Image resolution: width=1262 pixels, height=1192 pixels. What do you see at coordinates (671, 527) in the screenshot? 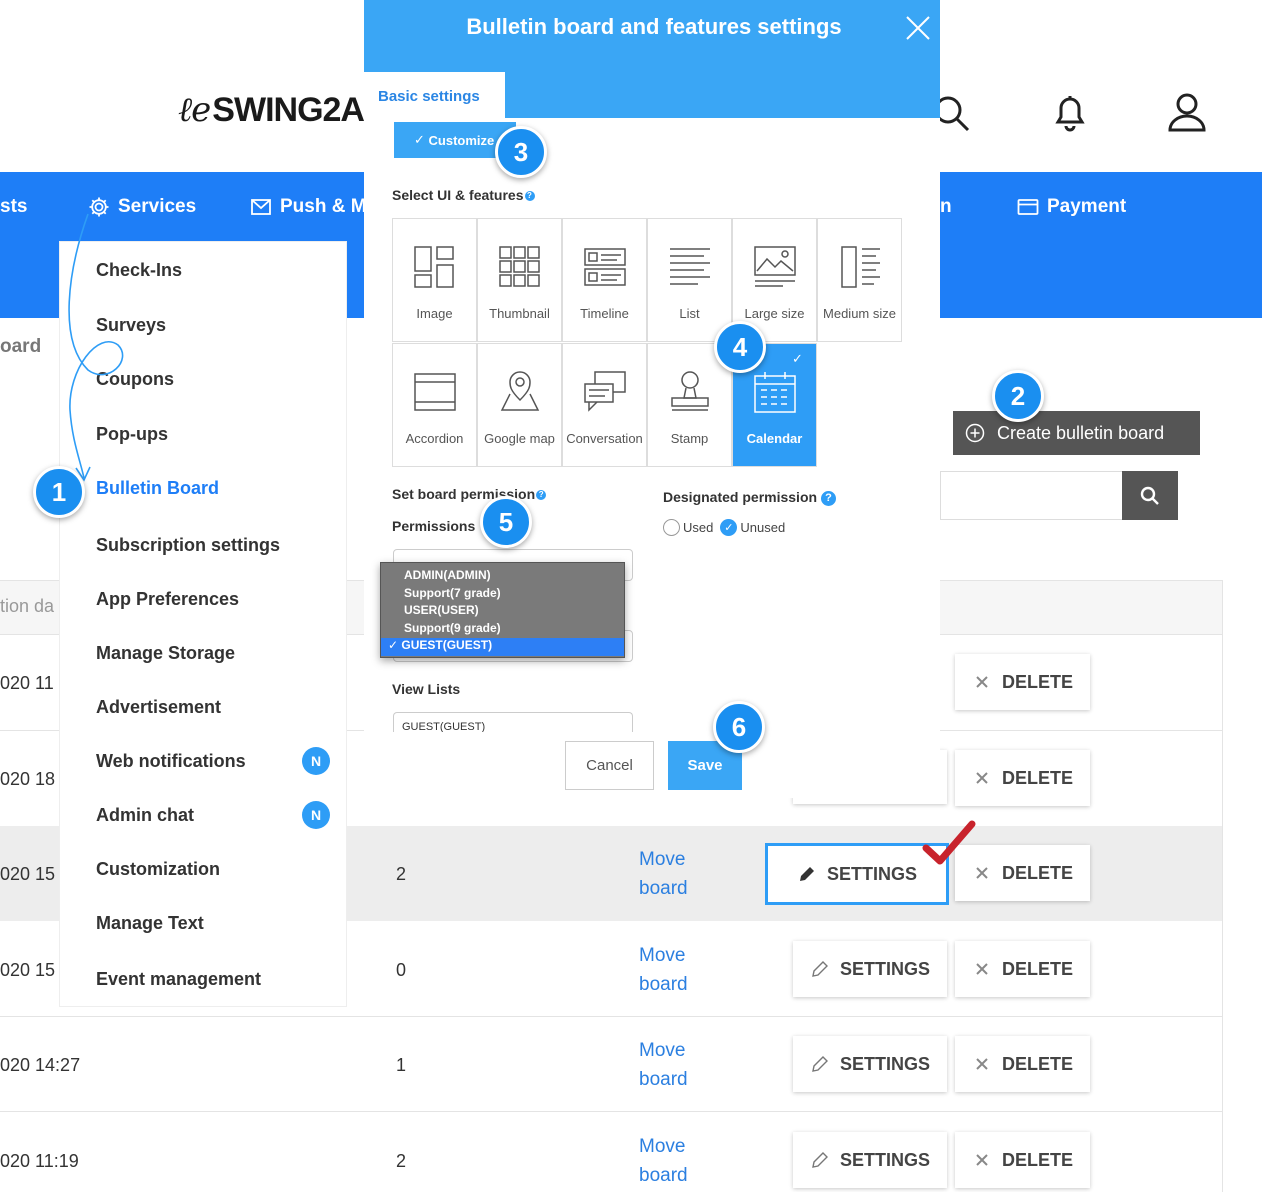
I see `radio-used` at bounding box center [671, 527].